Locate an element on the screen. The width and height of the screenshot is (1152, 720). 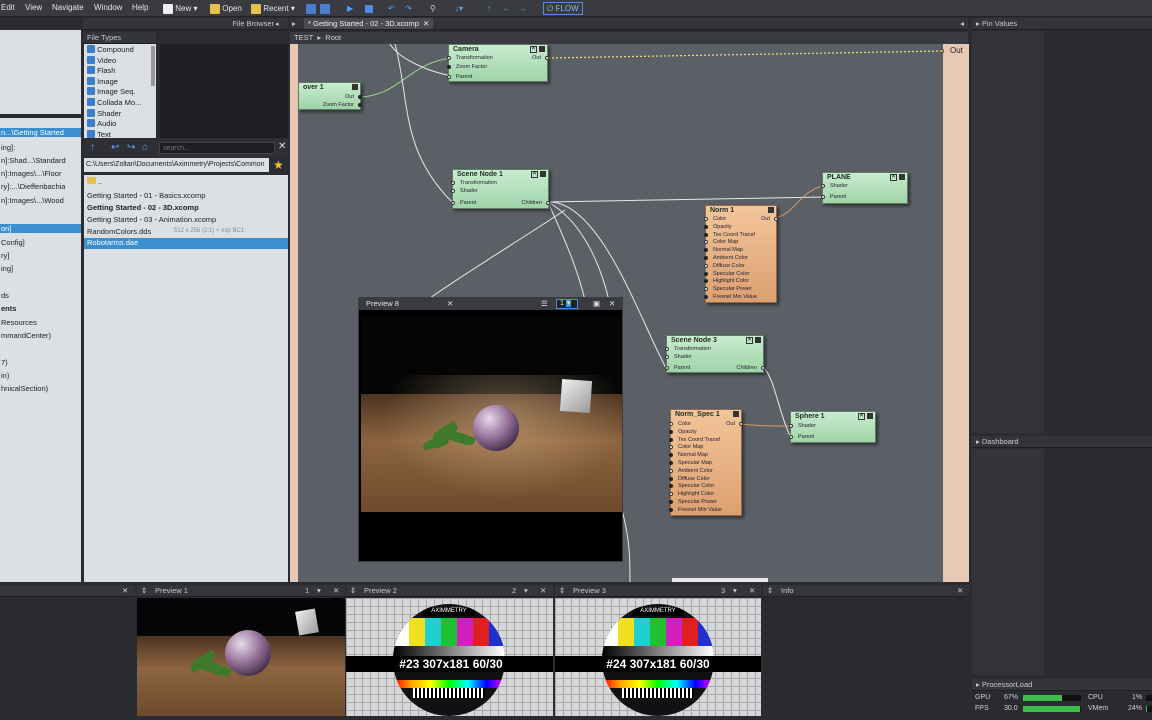
maximize-icon: ▣ is located at coordinates (596, 304).